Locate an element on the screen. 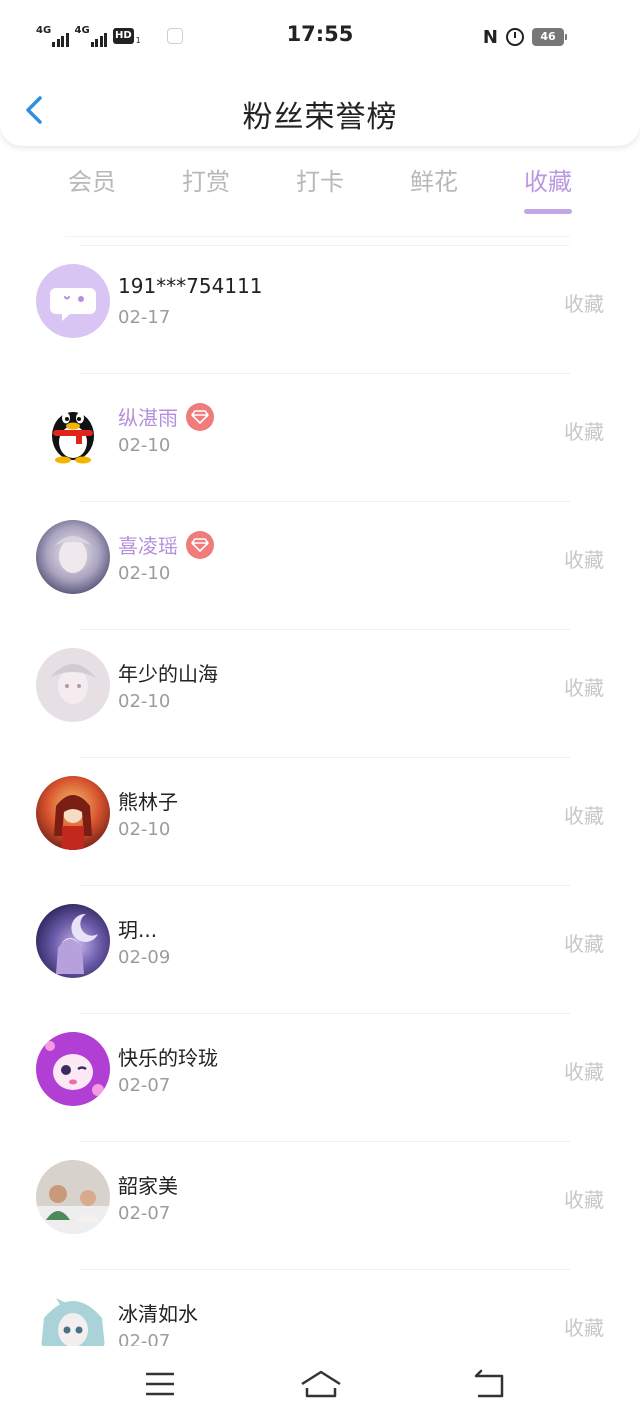 The width and height of the screenshot is (640, 1422). cartoon-character-image is located at coordinates (73, 1069).